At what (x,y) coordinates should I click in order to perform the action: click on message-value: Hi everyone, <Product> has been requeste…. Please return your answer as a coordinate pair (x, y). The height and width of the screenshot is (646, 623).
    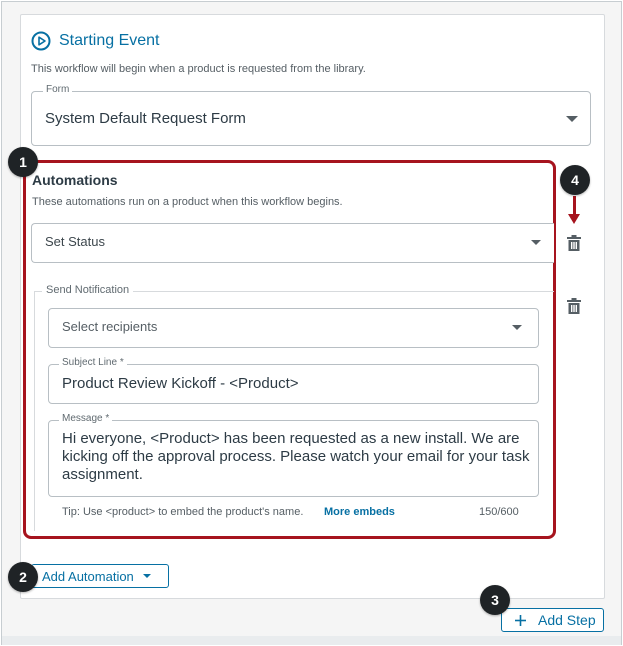
    Looking at the image, I should click on (296, 456).